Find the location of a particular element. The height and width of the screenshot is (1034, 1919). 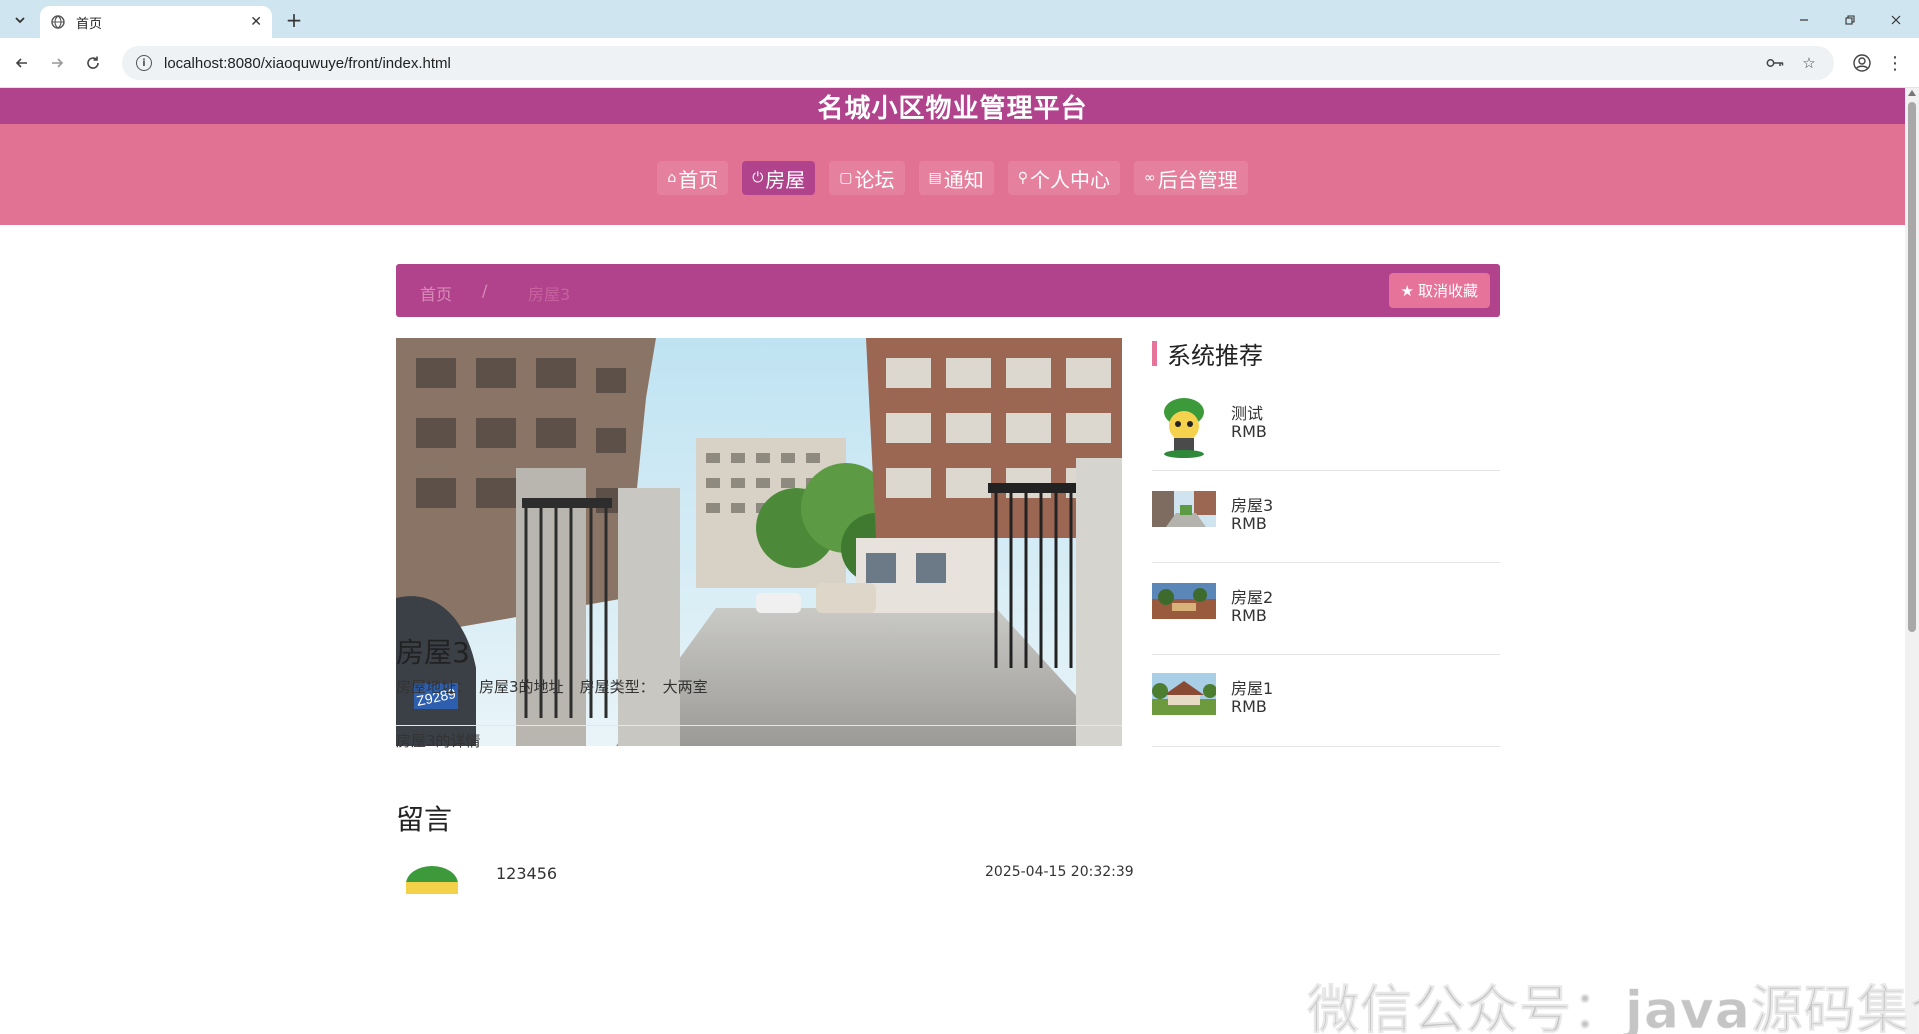

square-icon: ▢ is located at coordinates (846, 178).